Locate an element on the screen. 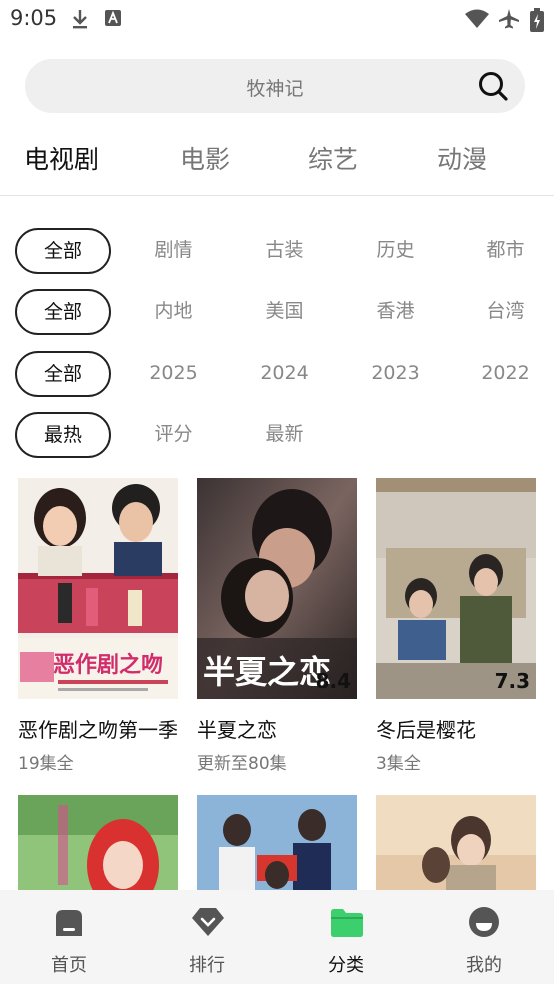 This screenshot has width=554, height=984. sort-chip-hottest: 最热 is located at coordinates (63, 435).